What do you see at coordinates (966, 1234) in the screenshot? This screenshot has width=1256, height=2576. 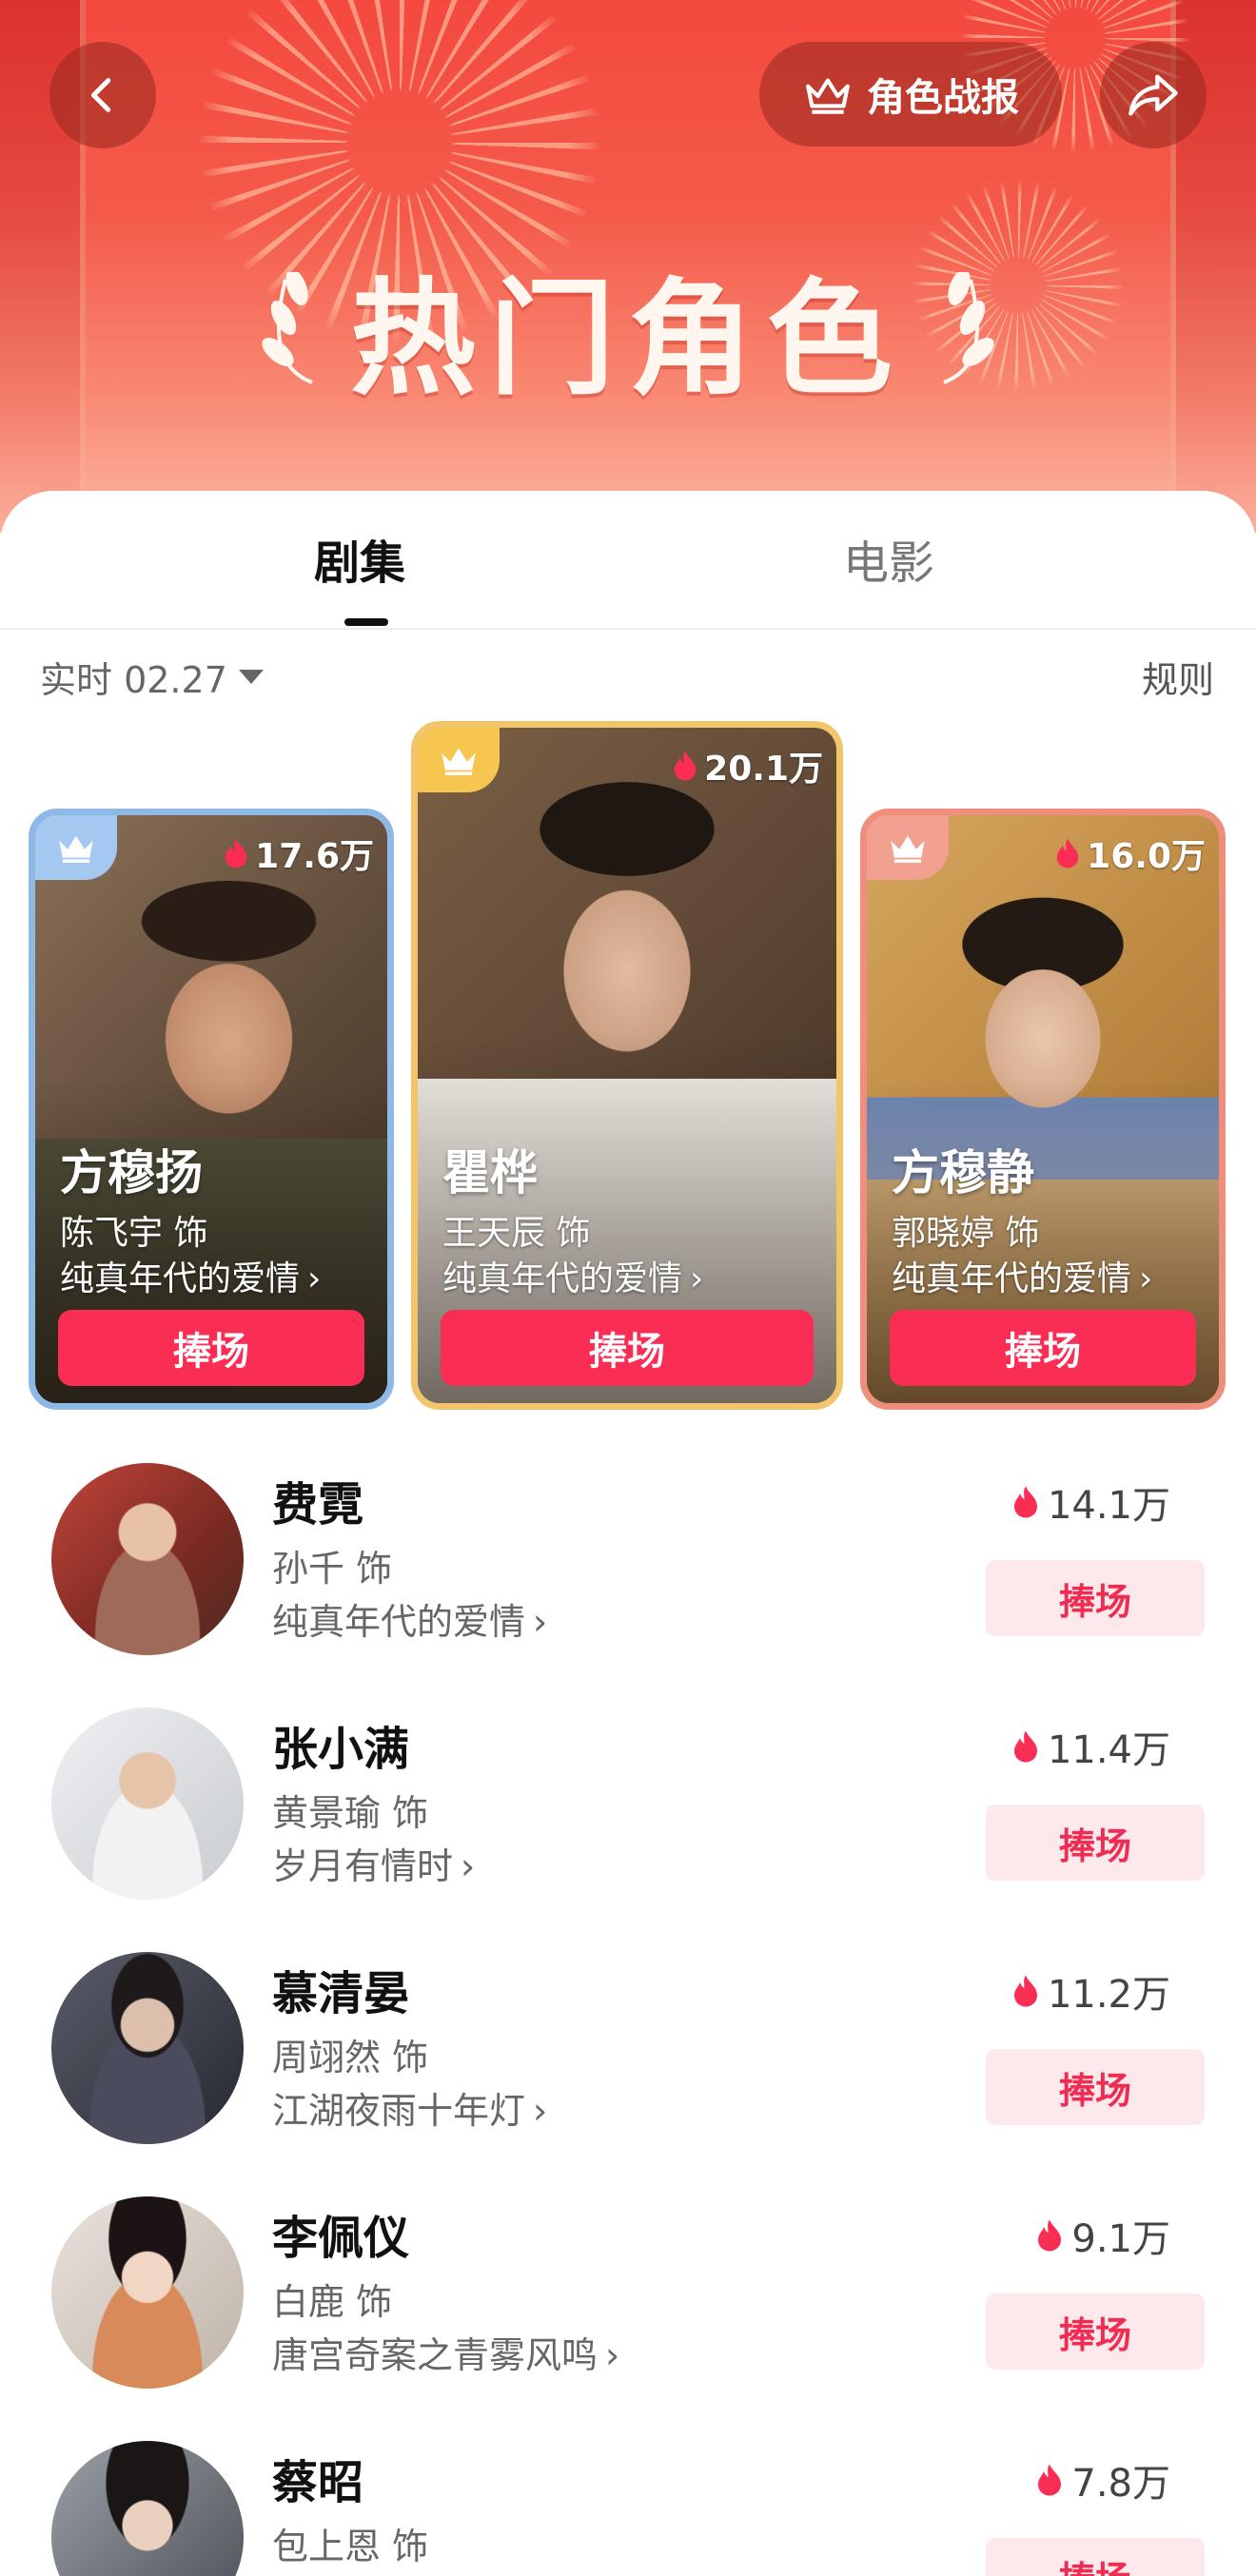 I see `actor-credit: 郭晓婷 饰` at bounding box center [966, 1234].